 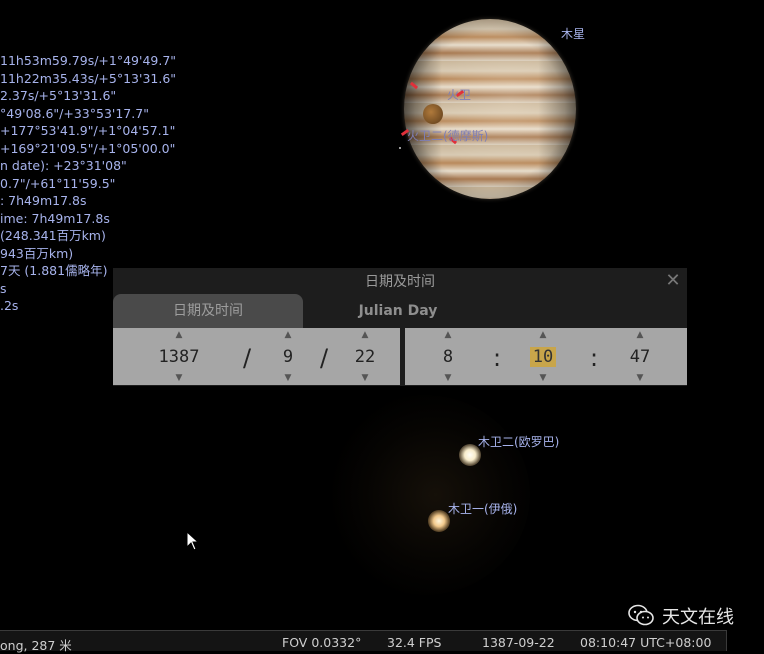 I want to click on jupiter-label: 木星, so click(x=573, y=33).